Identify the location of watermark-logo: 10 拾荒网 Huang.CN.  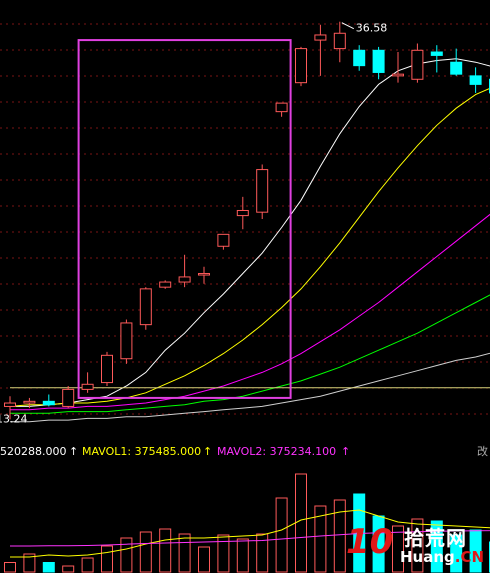
(416, 545).